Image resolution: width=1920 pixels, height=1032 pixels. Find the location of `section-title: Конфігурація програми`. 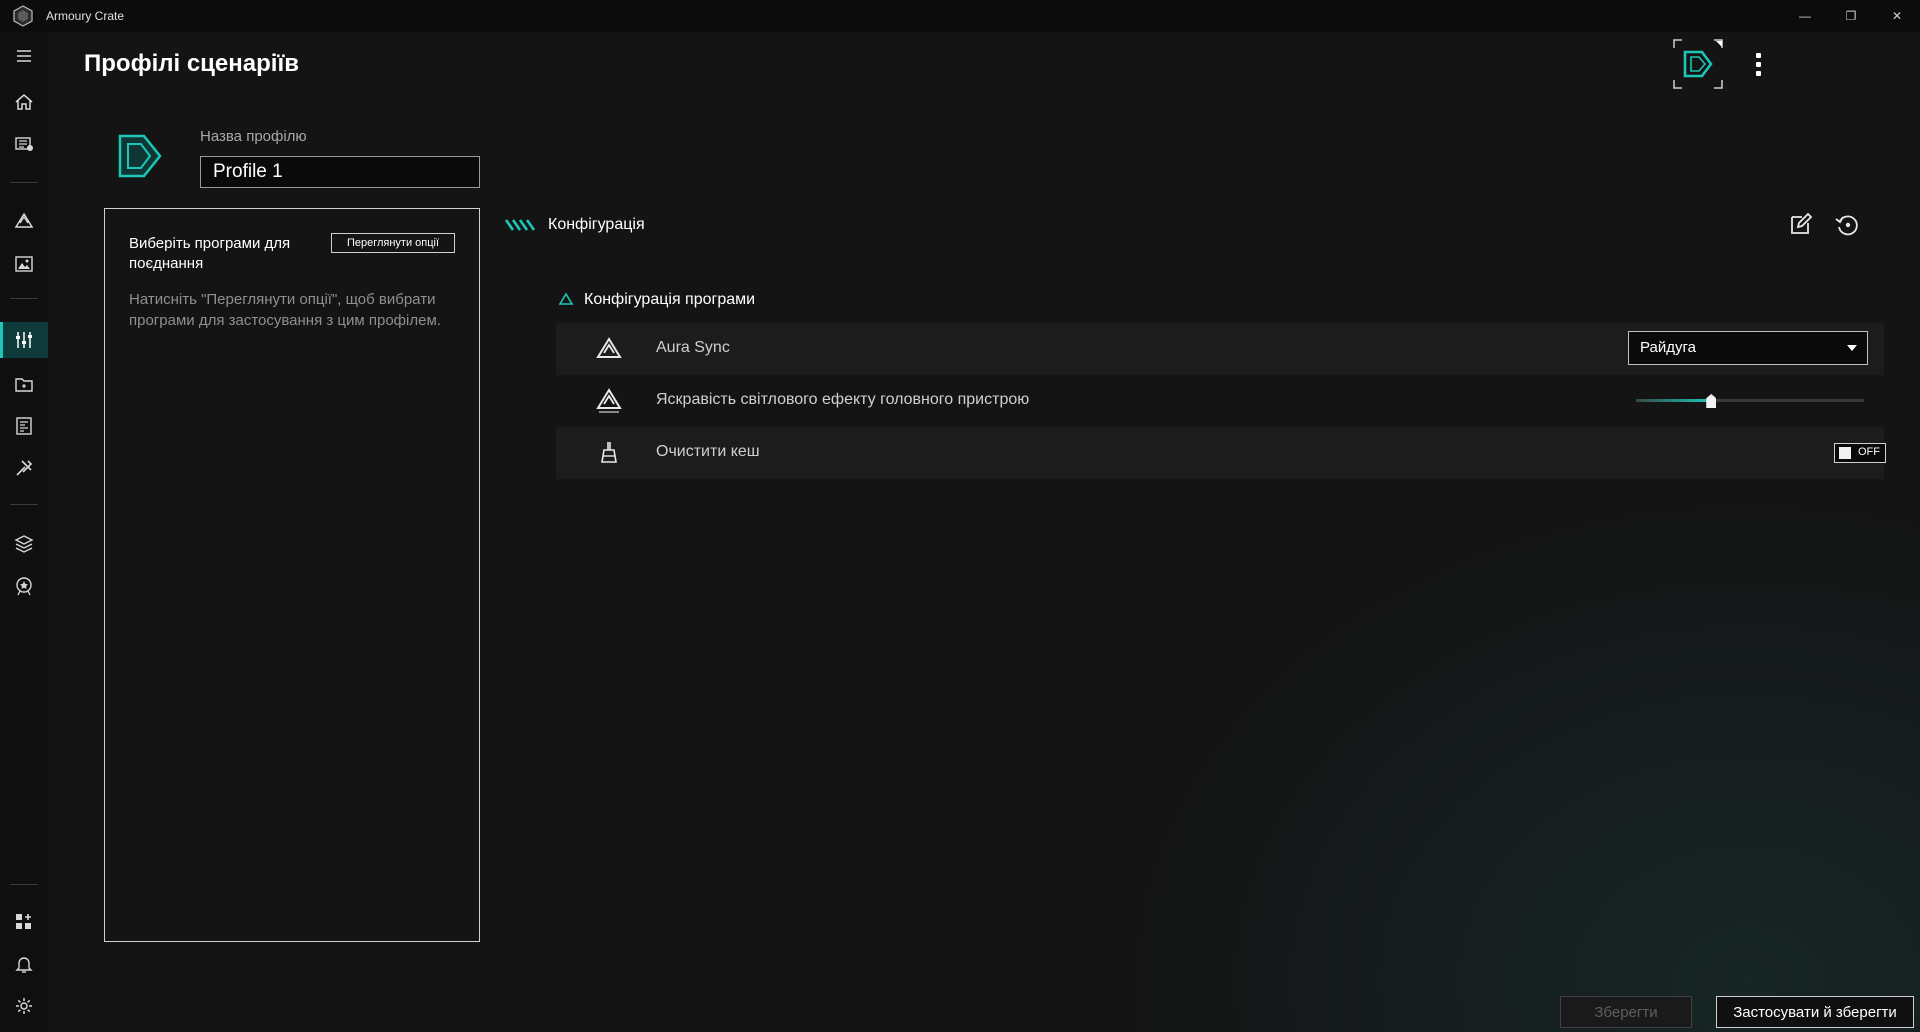

section-title: Конфігурація програми is located at coordinates (670, 299).